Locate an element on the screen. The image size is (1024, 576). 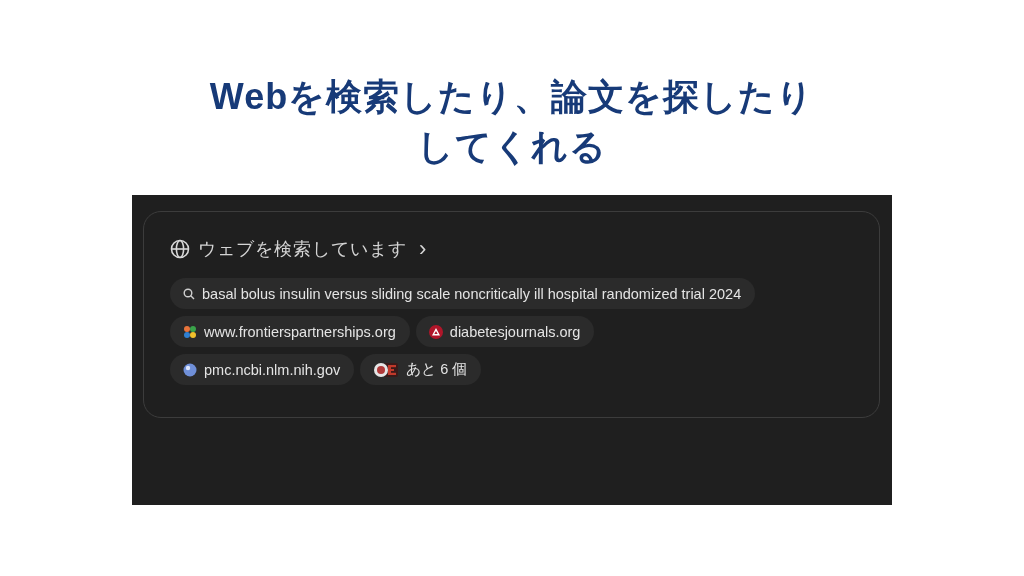
search-query-chip: basal bolus insulin versus sliding scale noncritically ill hospital randomized trial 2024 is located at coordinates (463, 293).